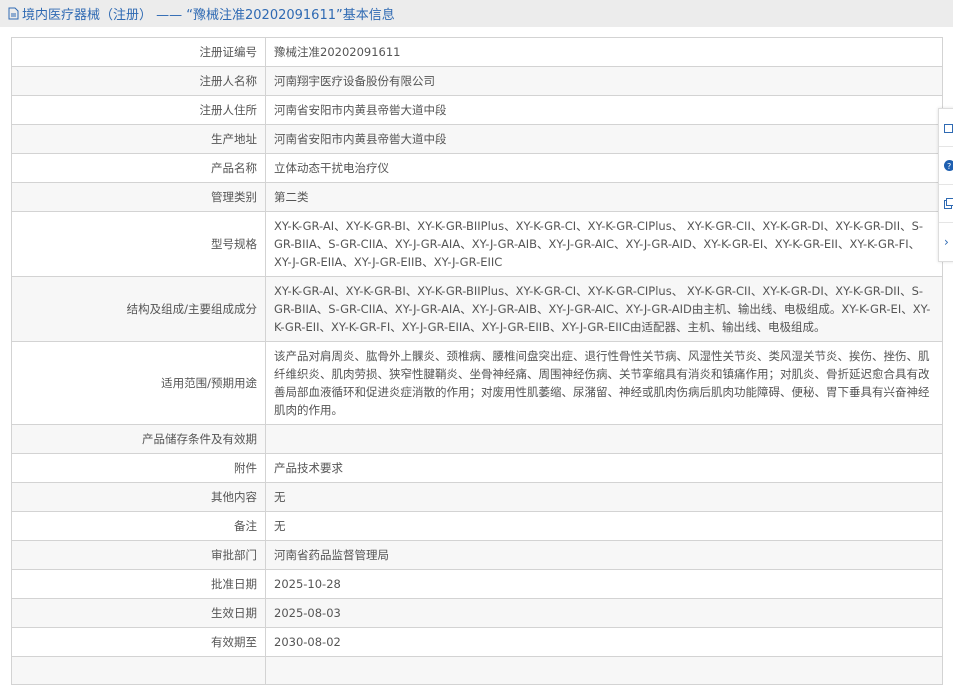 This screenshot has width=953, height=685. I want to click on table-row: 其他内容无, so click(477, 497).